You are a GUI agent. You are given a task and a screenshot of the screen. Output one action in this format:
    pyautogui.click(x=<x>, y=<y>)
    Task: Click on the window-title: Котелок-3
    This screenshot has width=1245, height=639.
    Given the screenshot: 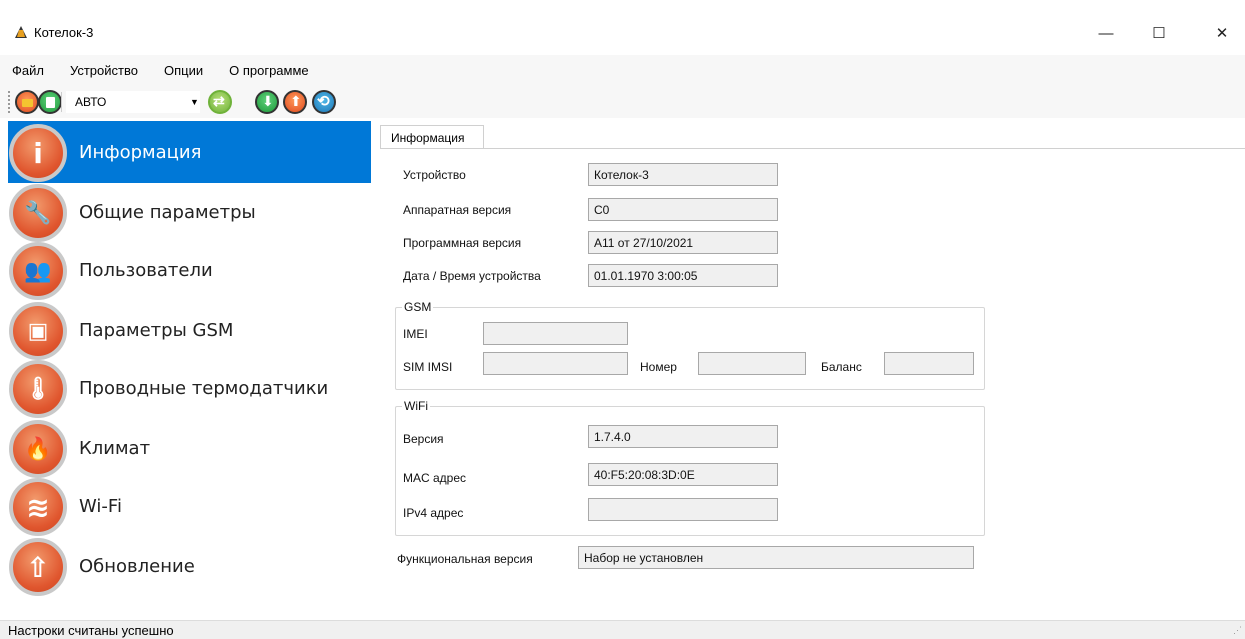 What is the action you would take?
    pyautogui.click(x=64, y=32)
    